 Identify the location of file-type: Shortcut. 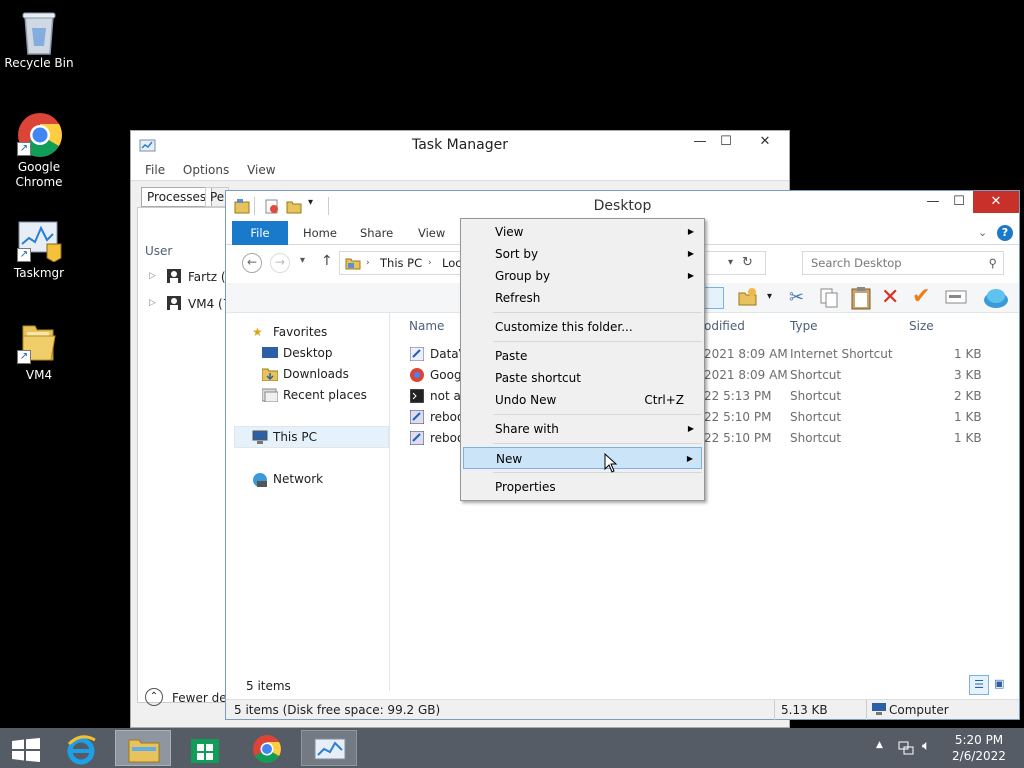
(816, 396).